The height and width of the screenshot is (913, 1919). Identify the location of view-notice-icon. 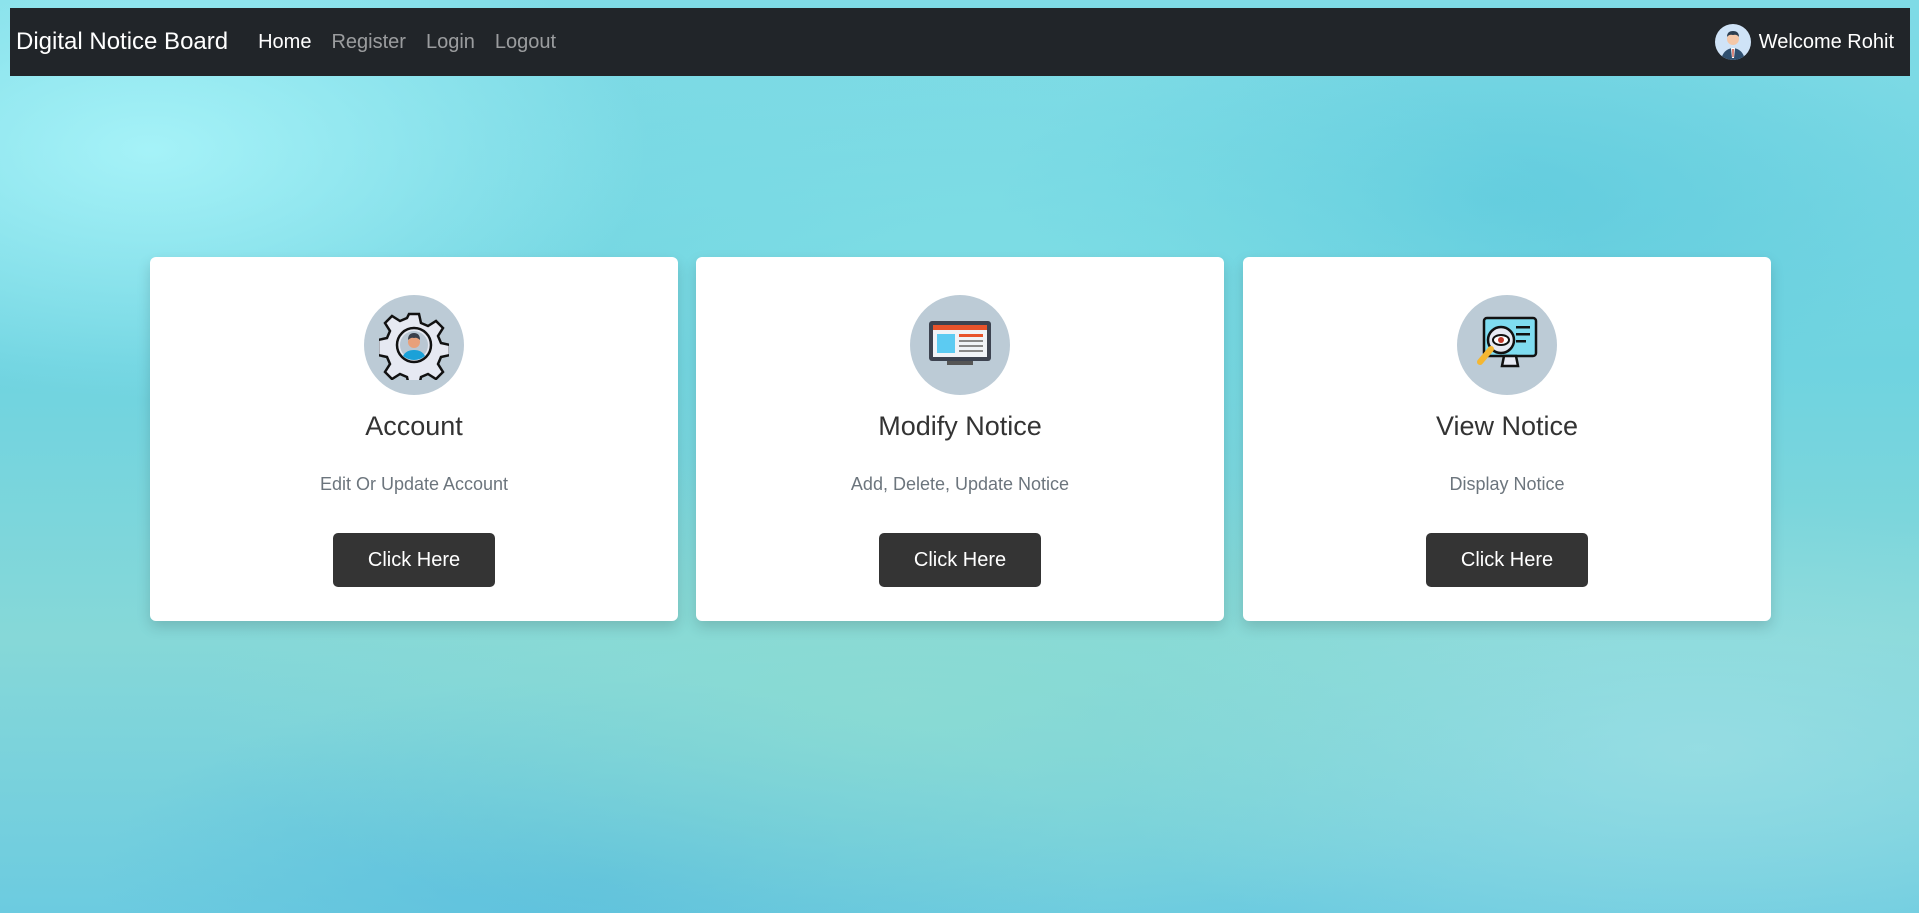
(1507, 345).